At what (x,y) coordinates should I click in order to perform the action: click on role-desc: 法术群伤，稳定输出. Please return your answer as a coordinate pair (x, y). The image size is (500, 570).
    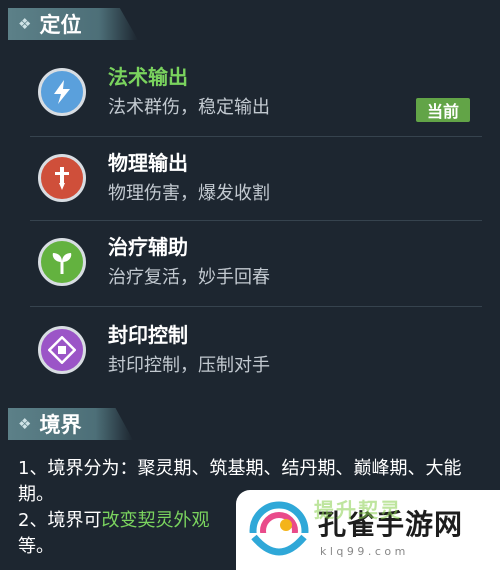
    Looking at the image, I should click on (189, 107).